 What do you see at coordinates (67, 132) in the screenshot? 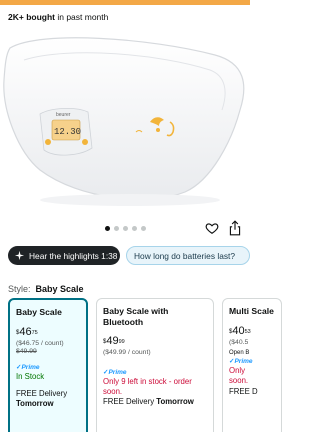
I see `scale-display-reading: 12.30` at bounding box center [67, 132].